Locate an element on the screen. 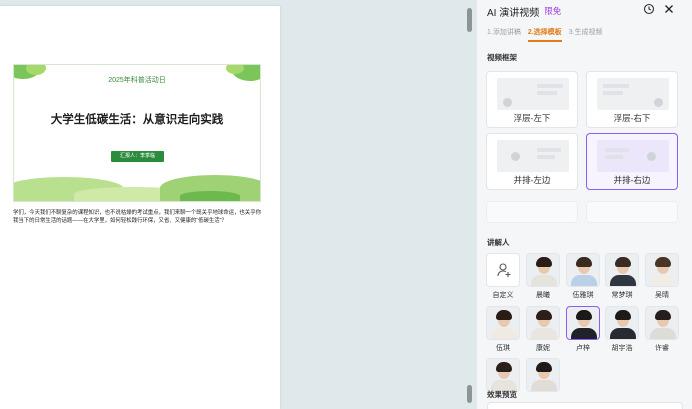  slide-date: 2025年科普活动日 is located at coordinates (137, 80).